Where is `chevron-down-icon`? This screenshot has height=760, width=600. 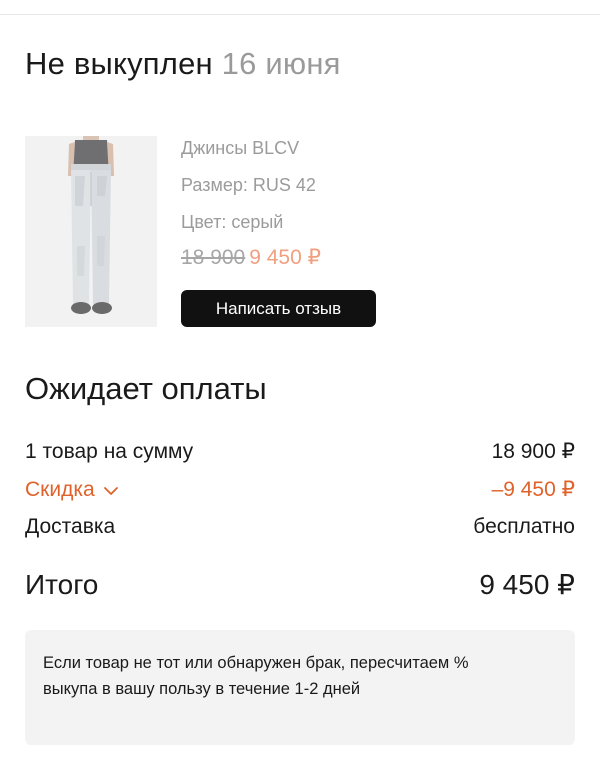 chevron-down-icon is located at coordinates (110, 490).